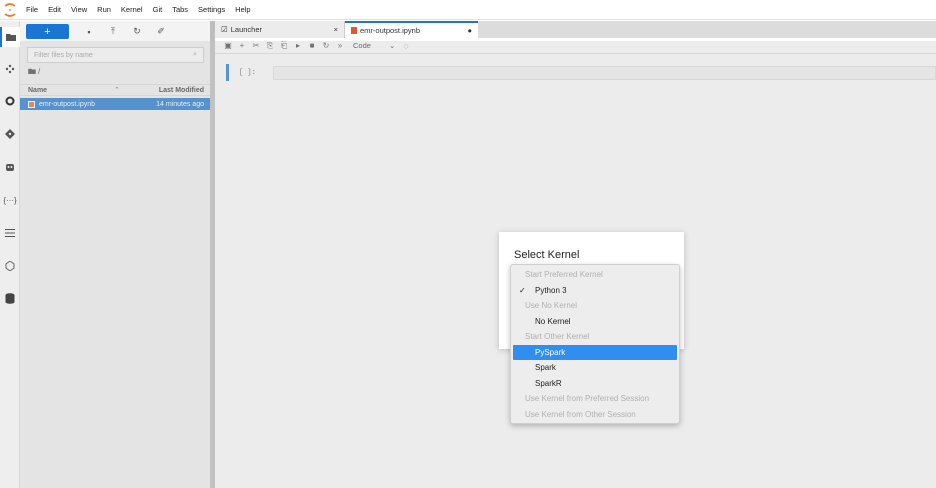 The image size is (936, 488). Describe the element at coordinates (595, 368) in the screenshot. I see `kernel-option-spark: Spark` at that location.